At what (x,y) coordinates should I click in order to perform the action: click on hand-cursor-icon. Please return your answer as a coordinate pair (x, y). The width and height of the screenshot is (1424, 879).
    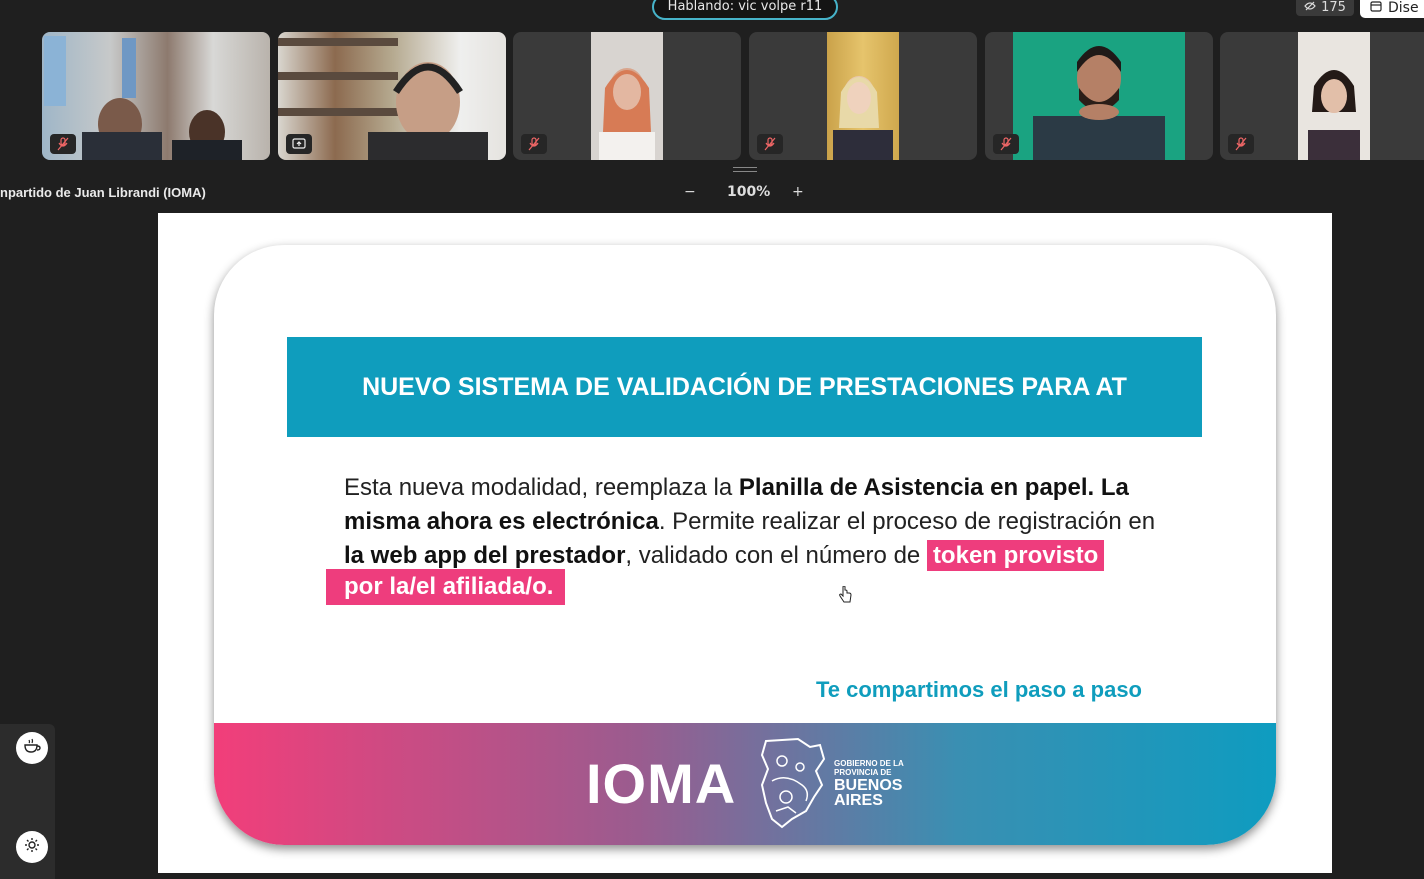
    Looking at the image, I should click on (845, 596).